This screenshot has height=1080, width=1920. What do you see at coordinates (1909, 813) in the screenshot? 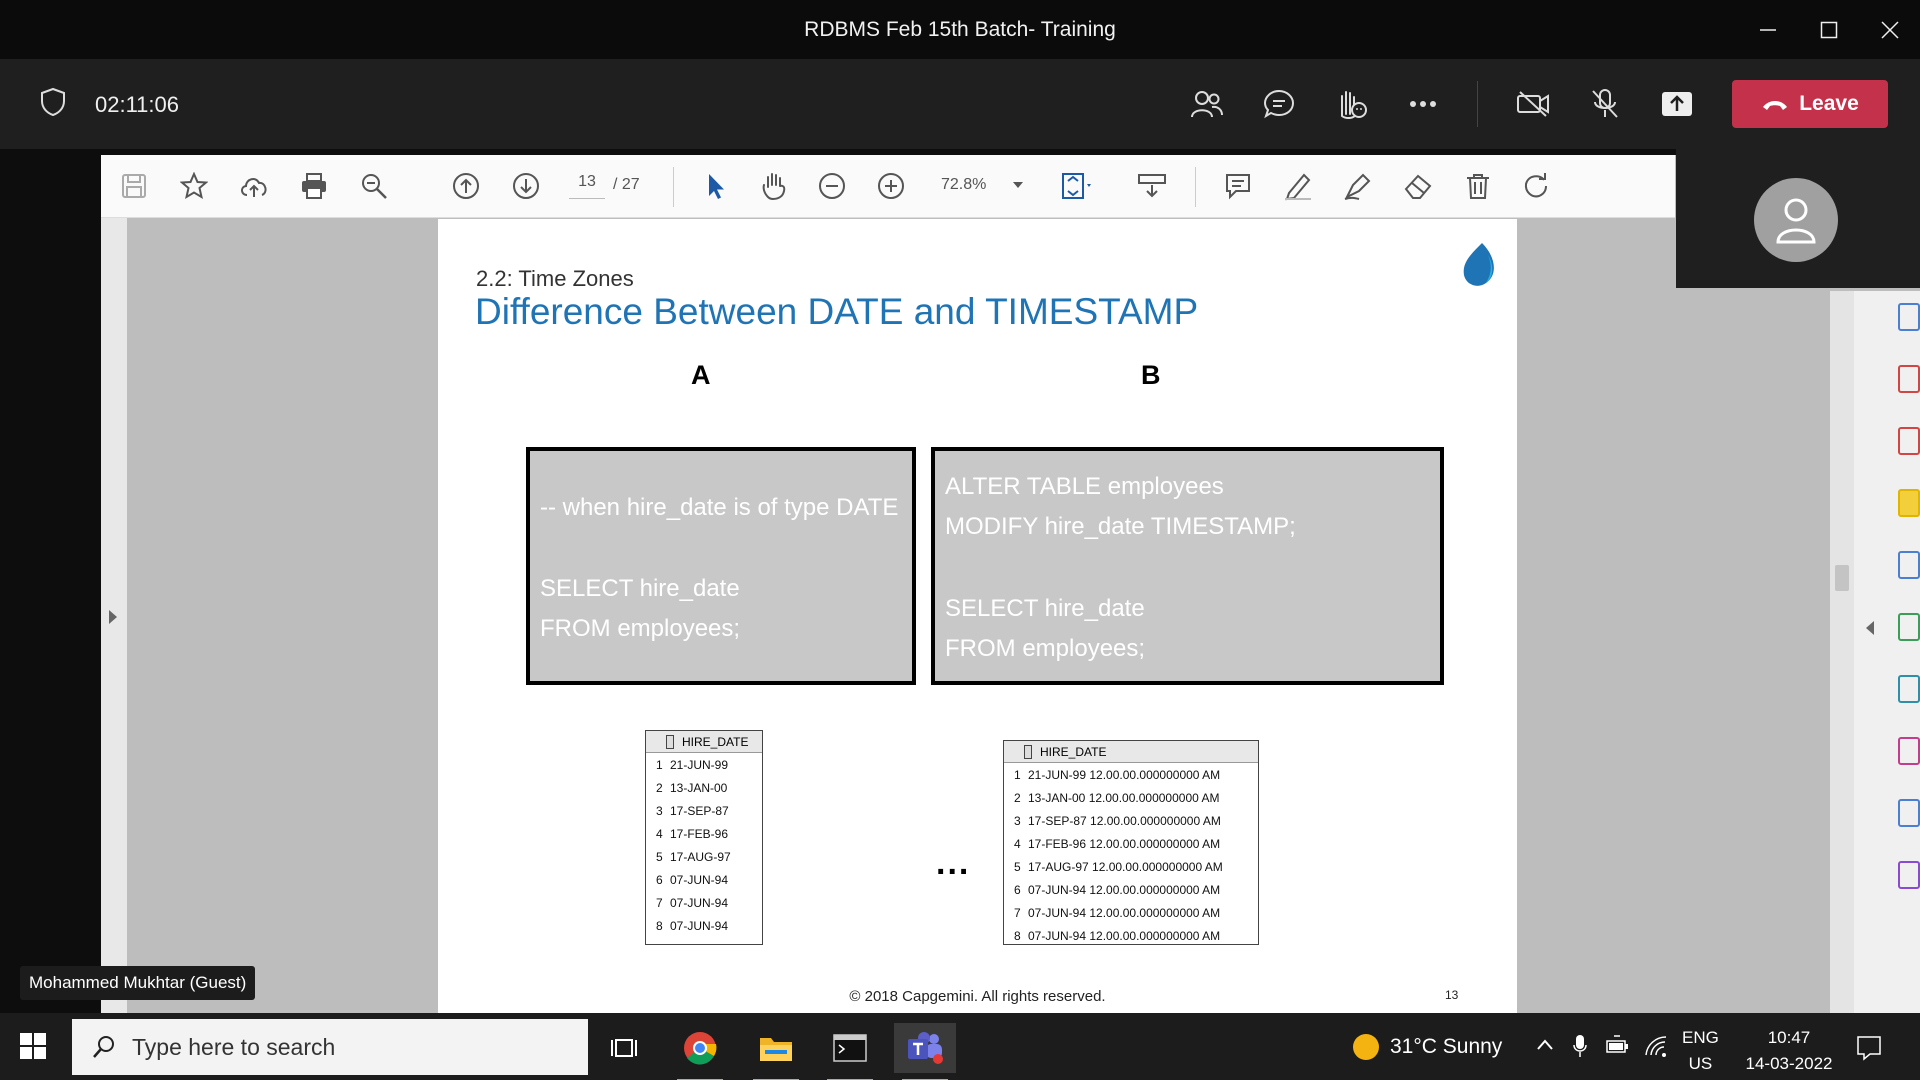
I see `protect-tool-icon` at bounding box center [1909, 813].